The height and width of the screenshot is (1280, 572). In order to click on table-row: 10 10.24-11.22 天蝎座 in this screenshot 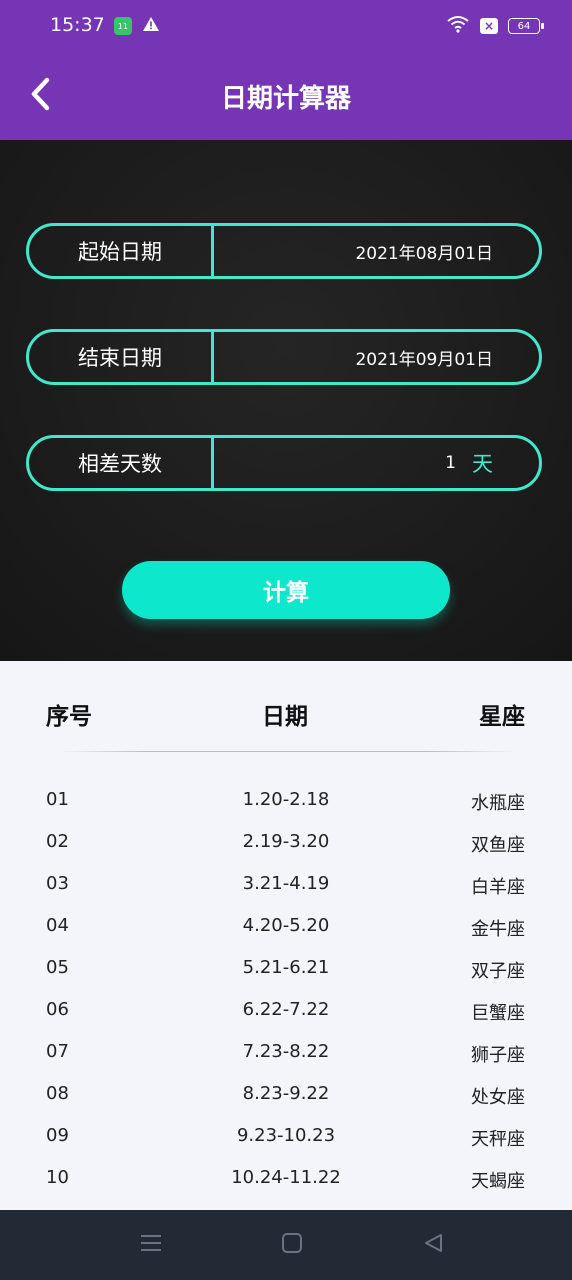, I will do `click(286, 1178)`.